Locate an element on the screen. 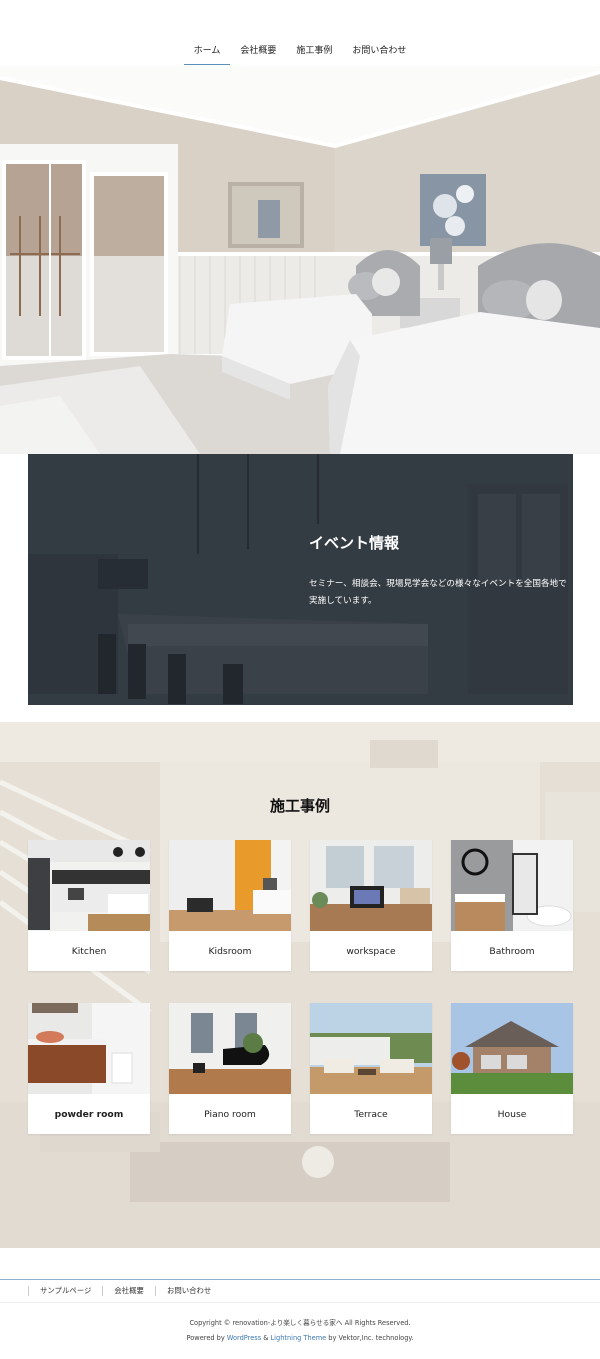  site-header: ホーム 会社概要 施工事例 お問い合わせ is located at coordinates (300, 33).